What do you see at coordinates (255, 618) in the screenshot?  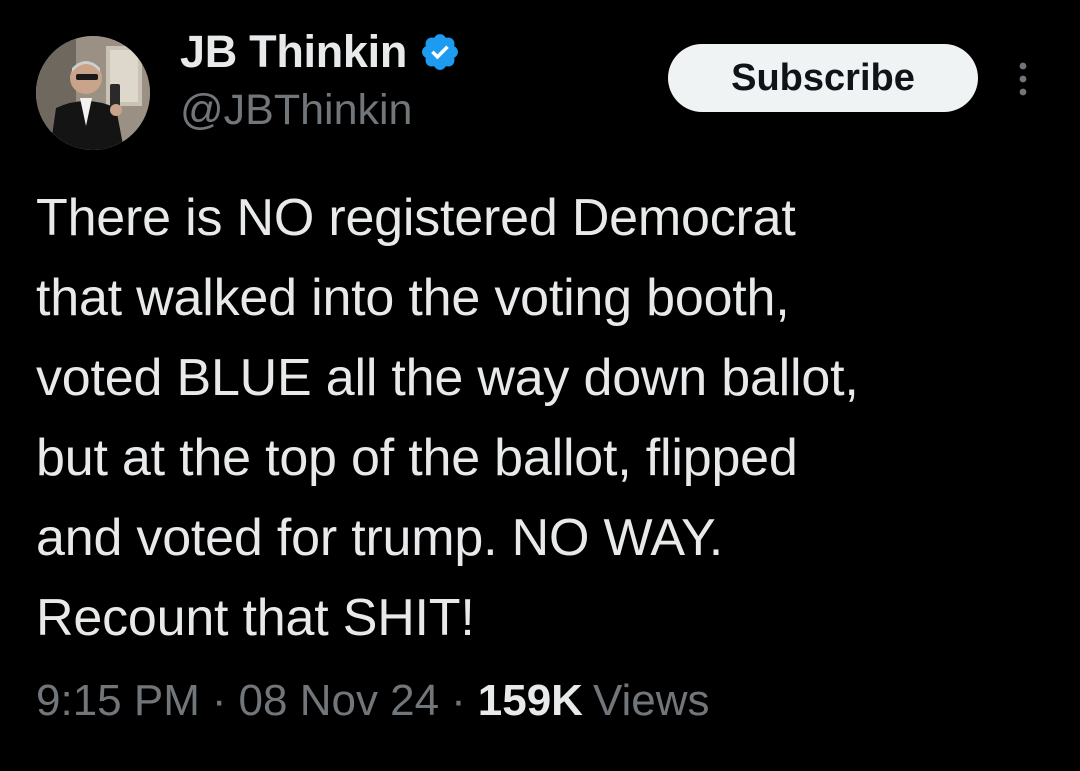 I see `tweet-text-line: Recount that SHIT!` at bounding box center [255, 618].